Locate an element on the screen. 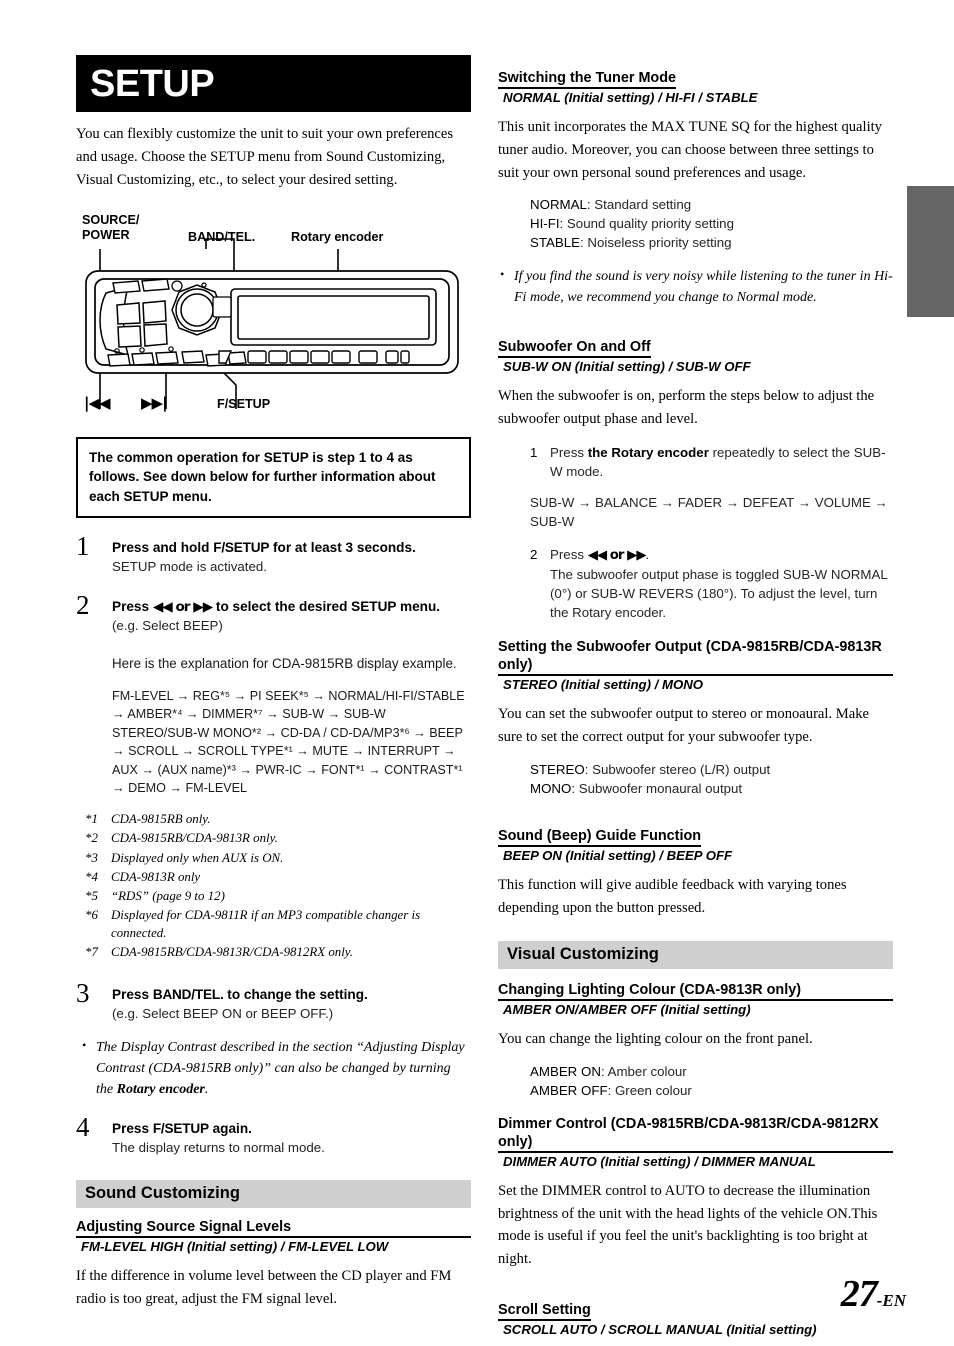  step-1-head-pre: Press and hold is located at coordinates (163, 547).